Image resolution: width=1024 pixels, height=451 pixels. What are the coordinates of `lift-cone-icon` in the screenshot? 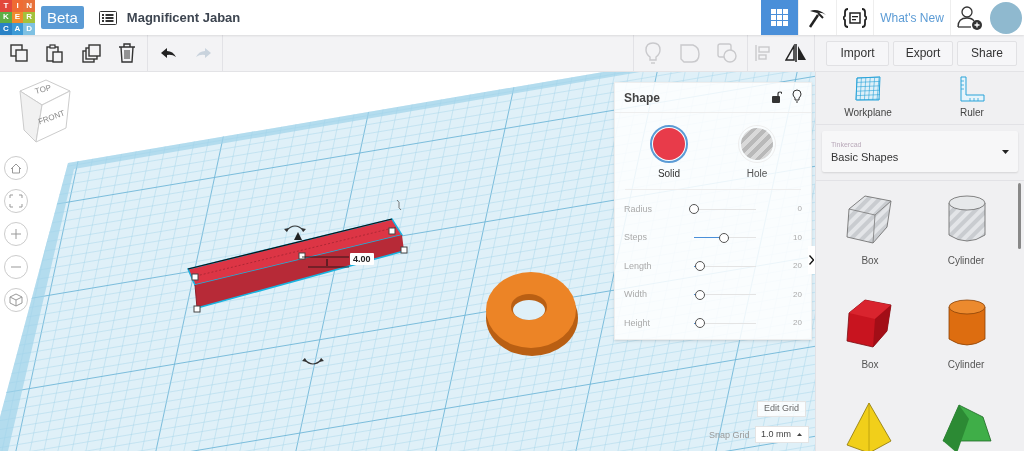 It's located at (298, 236).